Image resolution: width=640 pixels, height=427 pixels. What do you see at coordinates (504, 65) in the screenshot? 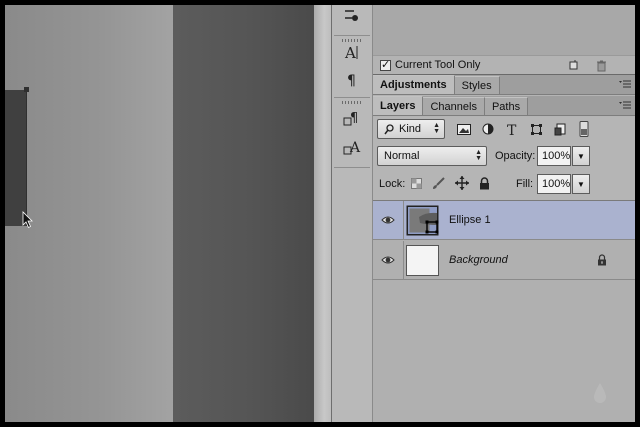
I see `current-tool-only-row: Current Tool Only` at bounding box center [504, 65].